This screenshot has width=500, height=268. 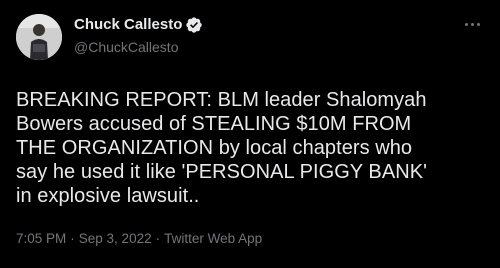 I want to click on name-row: Chuck Callesto, so click(x=138, y=25).